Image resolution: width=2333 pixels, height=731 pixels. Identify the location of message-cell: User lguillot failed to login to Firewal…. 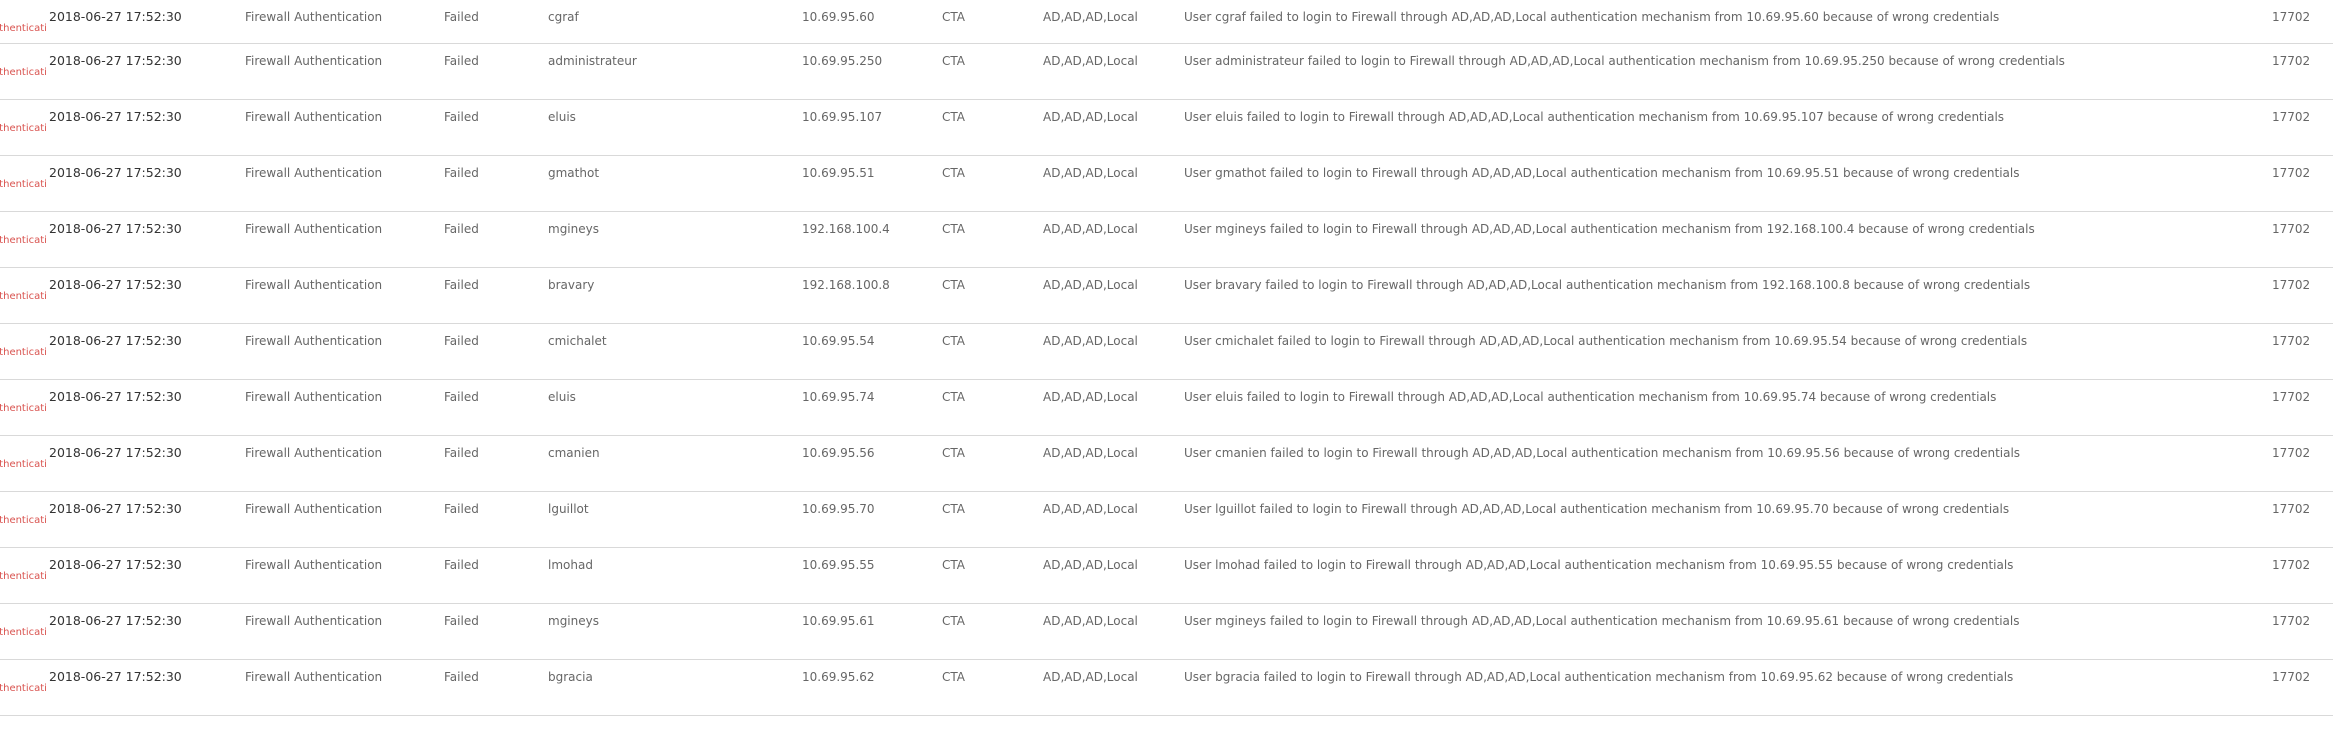
(1597, 509).